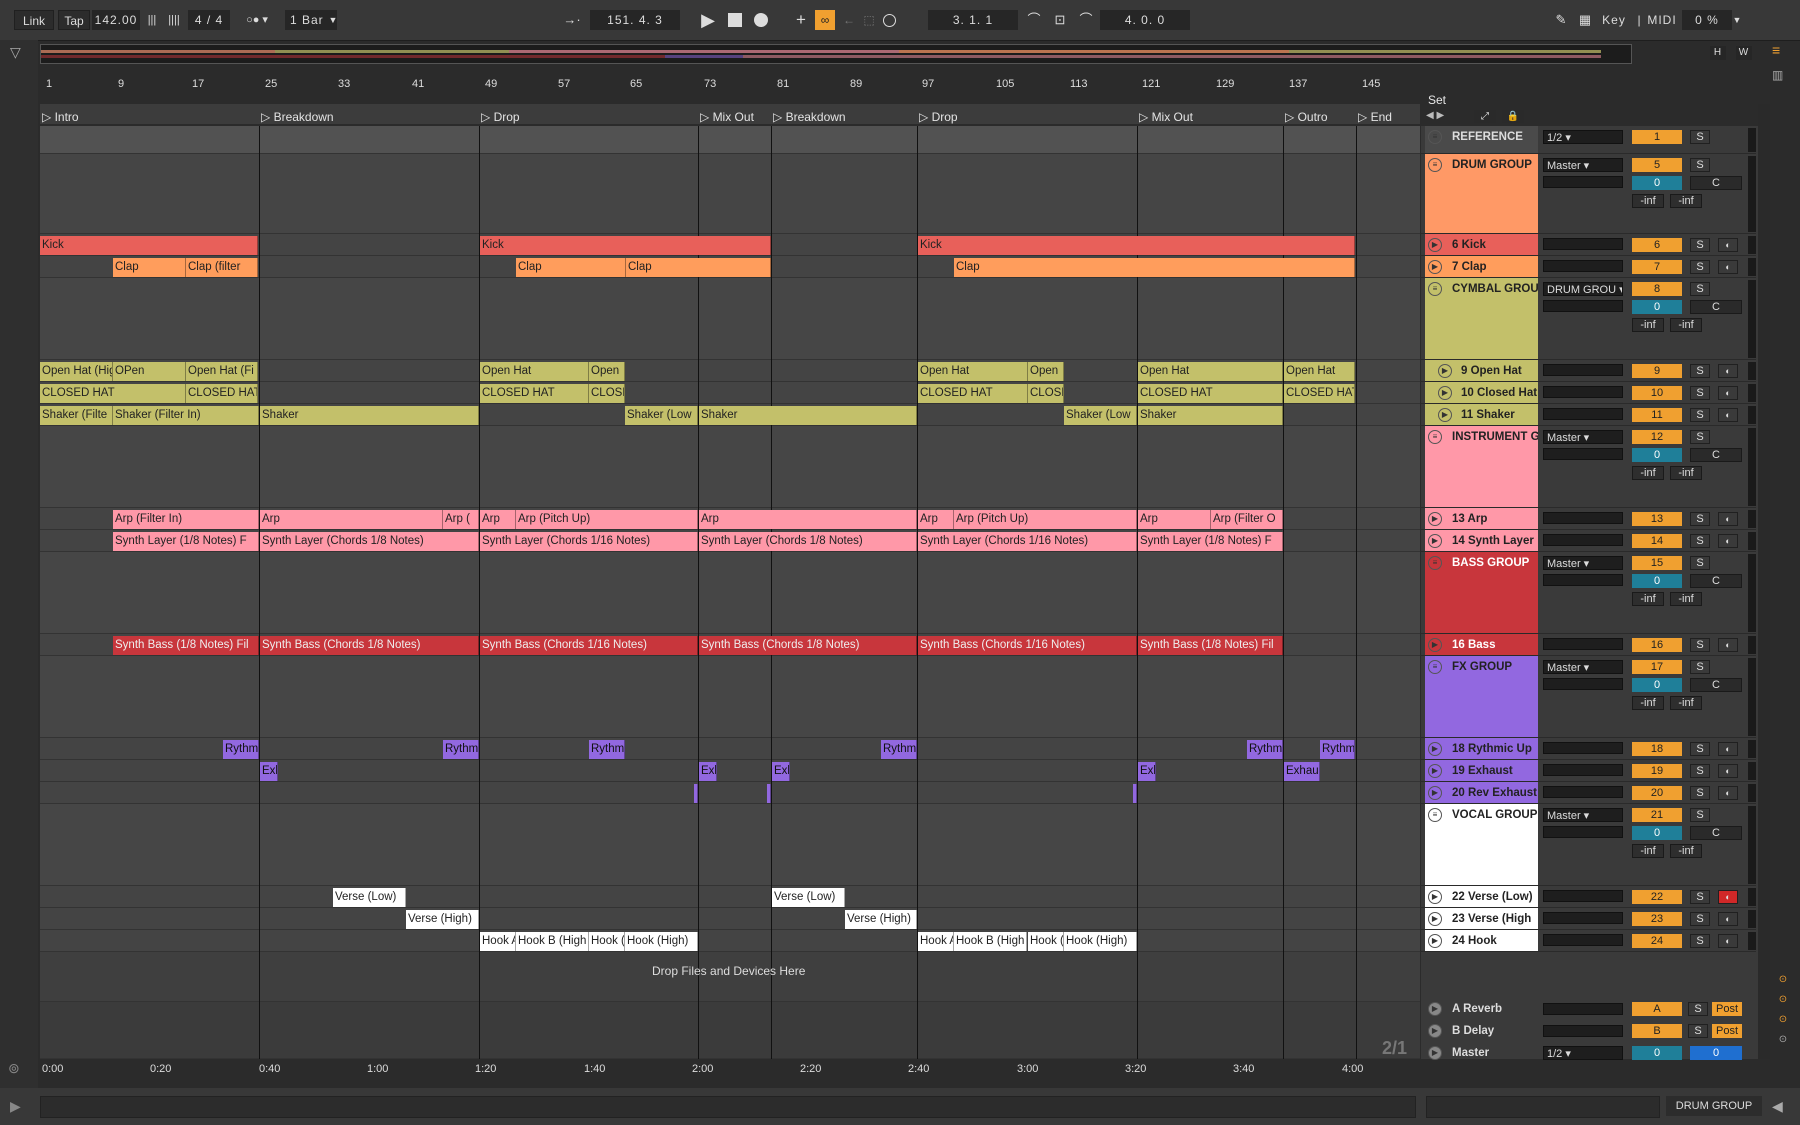  Describe the element at coordinates (607, 371) in the screenshot. I see `clip-open-hat: Open` at that location.